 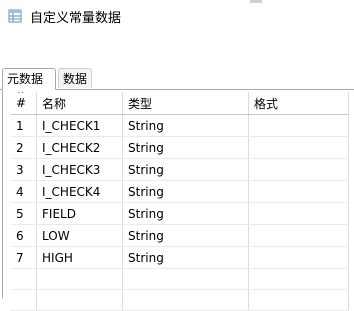 I want to click on dialog-title-bar: 自定义常量数据, so click(x=64, y=16).